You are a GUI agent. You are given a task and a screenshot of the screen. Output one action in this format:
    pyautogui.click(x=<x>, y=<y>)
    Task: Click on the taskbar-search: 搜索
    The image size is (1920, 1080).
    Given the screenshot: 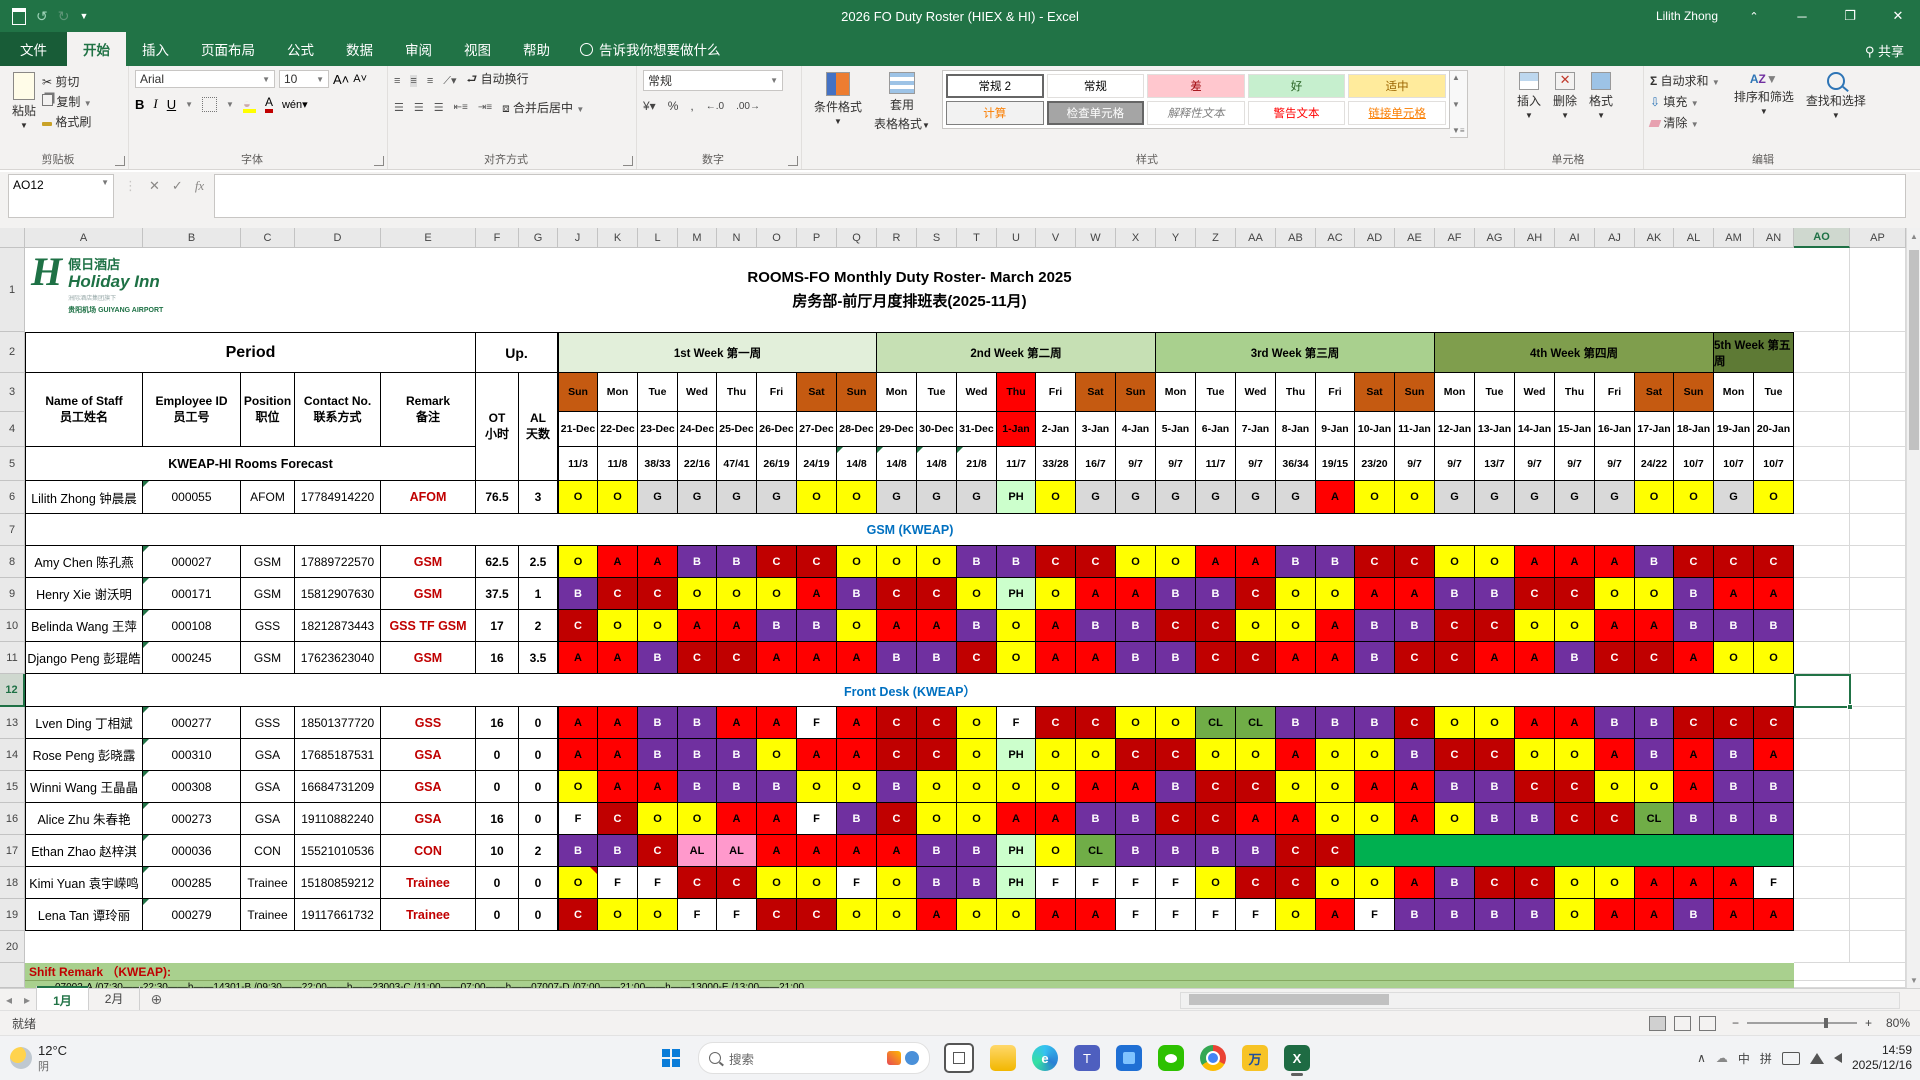 What is the action you would take?
    pyautogui.click(x=814, y=1058)
    